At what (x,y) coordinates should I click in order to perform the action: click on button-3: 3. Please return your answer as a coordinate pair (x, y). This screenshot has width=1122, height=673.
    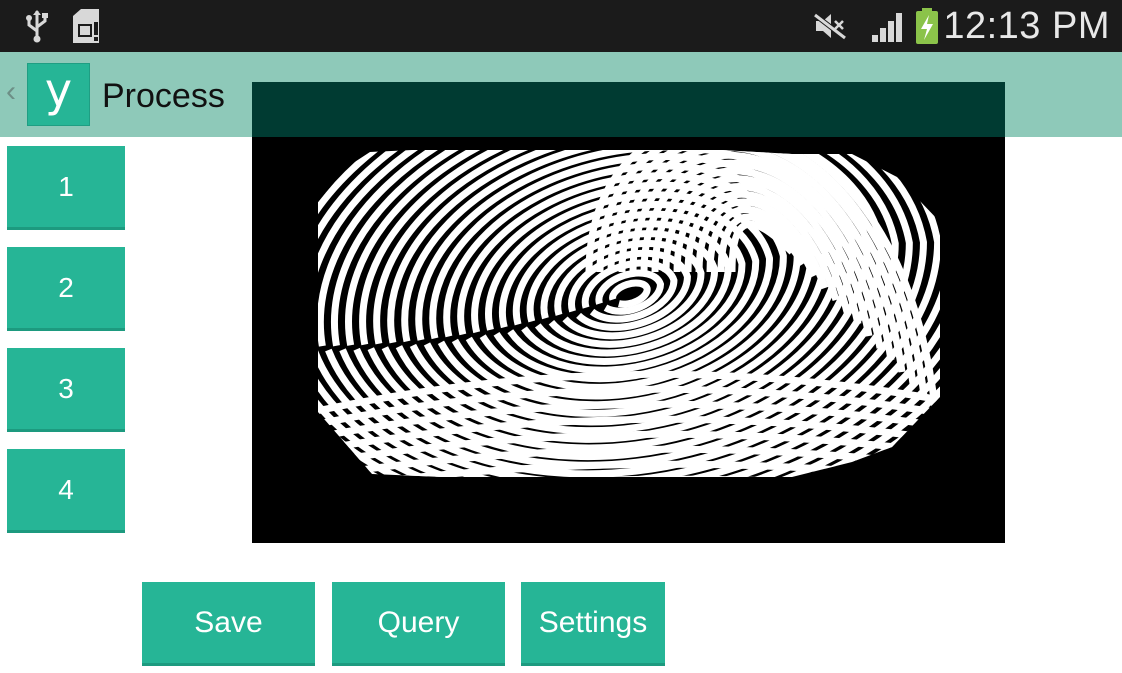
    Looking at the image, I should click on (66, 390).